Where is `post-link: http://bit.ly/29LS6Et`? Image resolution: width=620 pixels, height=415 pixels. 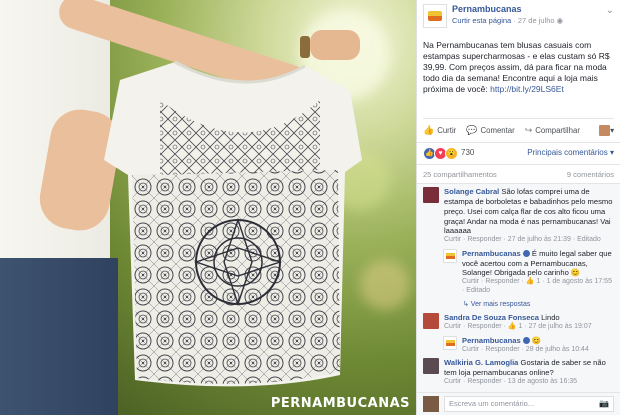 post-link: http://bit.ly/29LS6Et is located at coordinates (527, 89).